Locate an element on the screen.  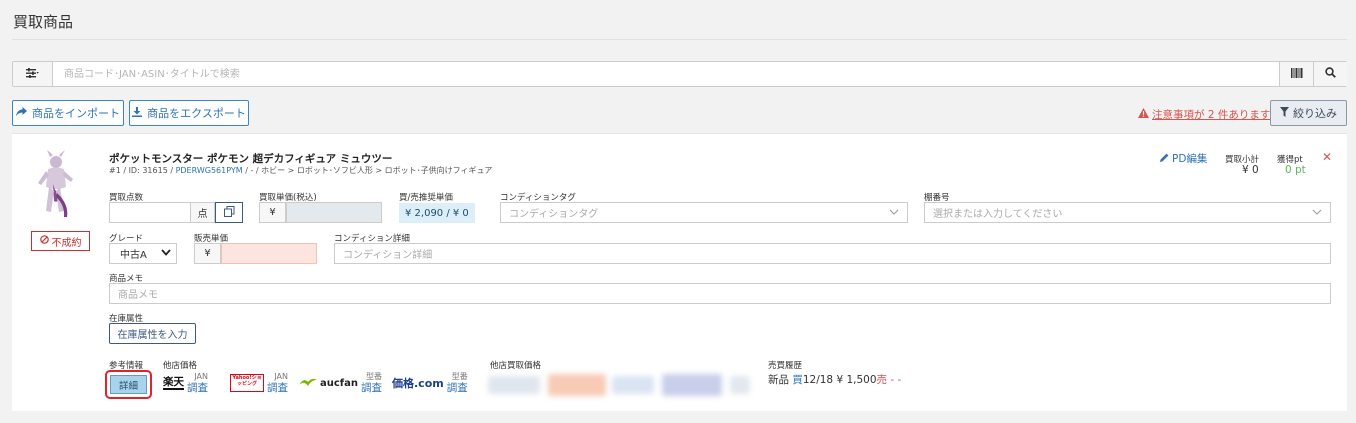
store-rakuten: 楽天 JAN 調査 is located at coordinates (185, 383).